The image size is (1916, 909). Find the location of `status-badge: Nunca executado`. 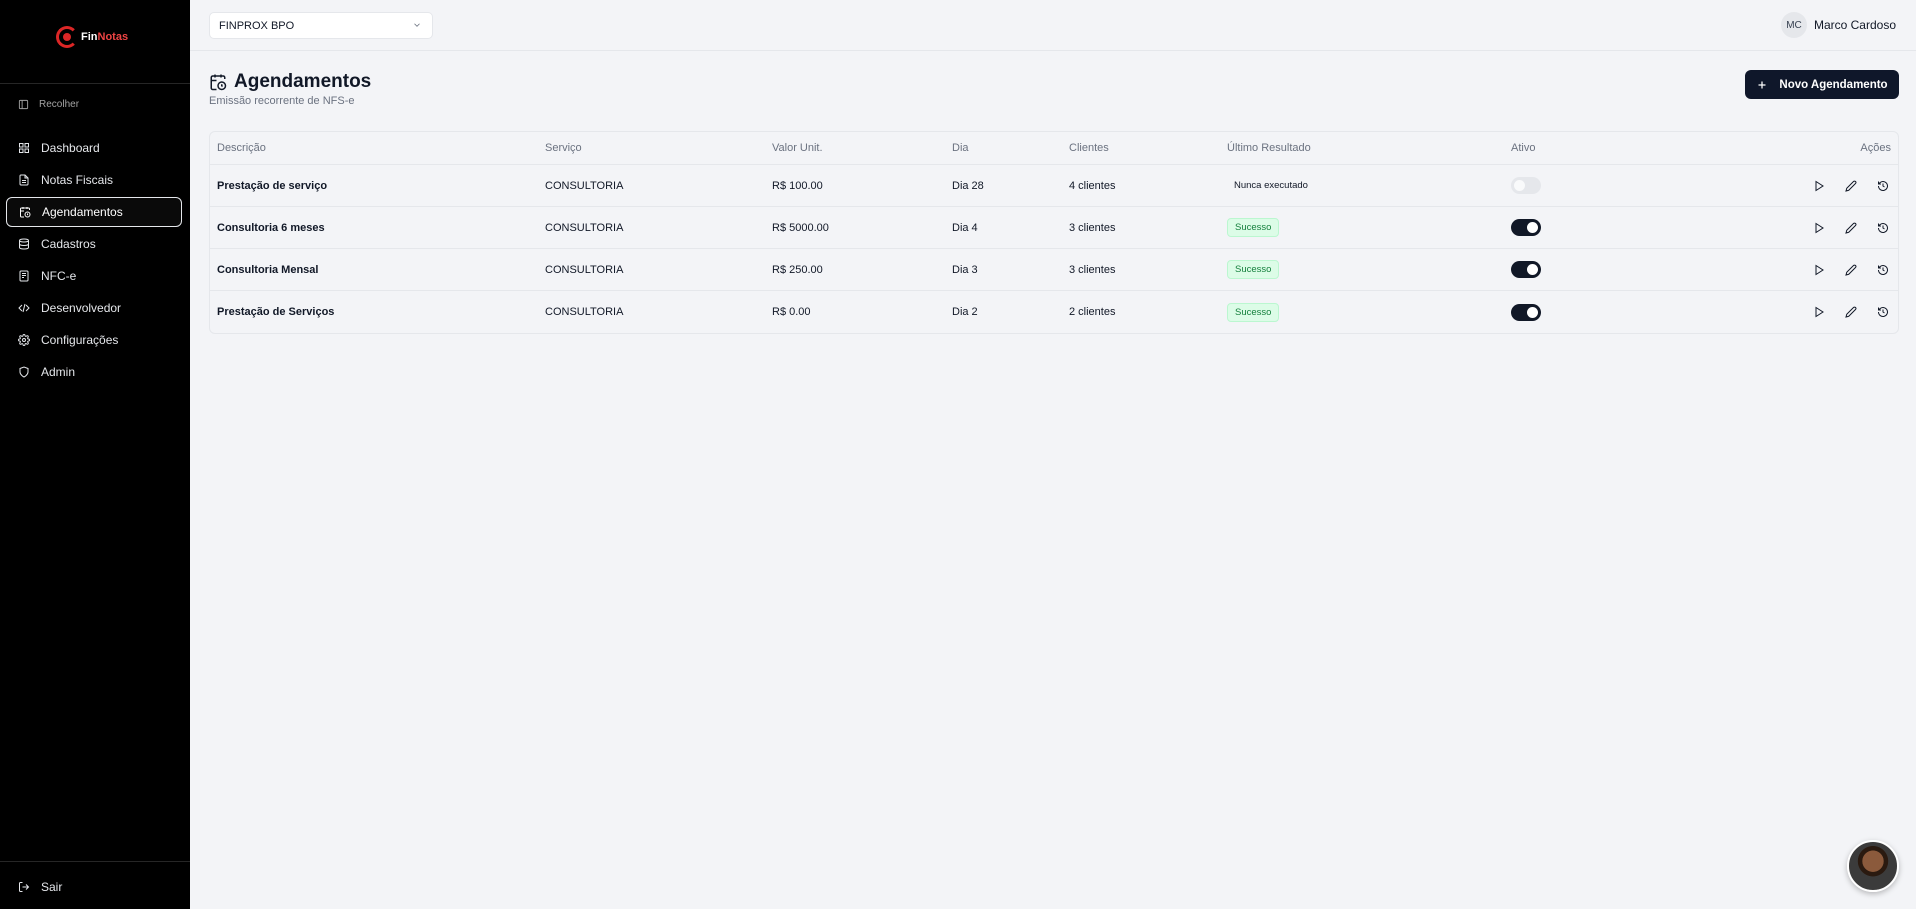

status-badge: Nunca executado is located at coordinates (1271, 185).